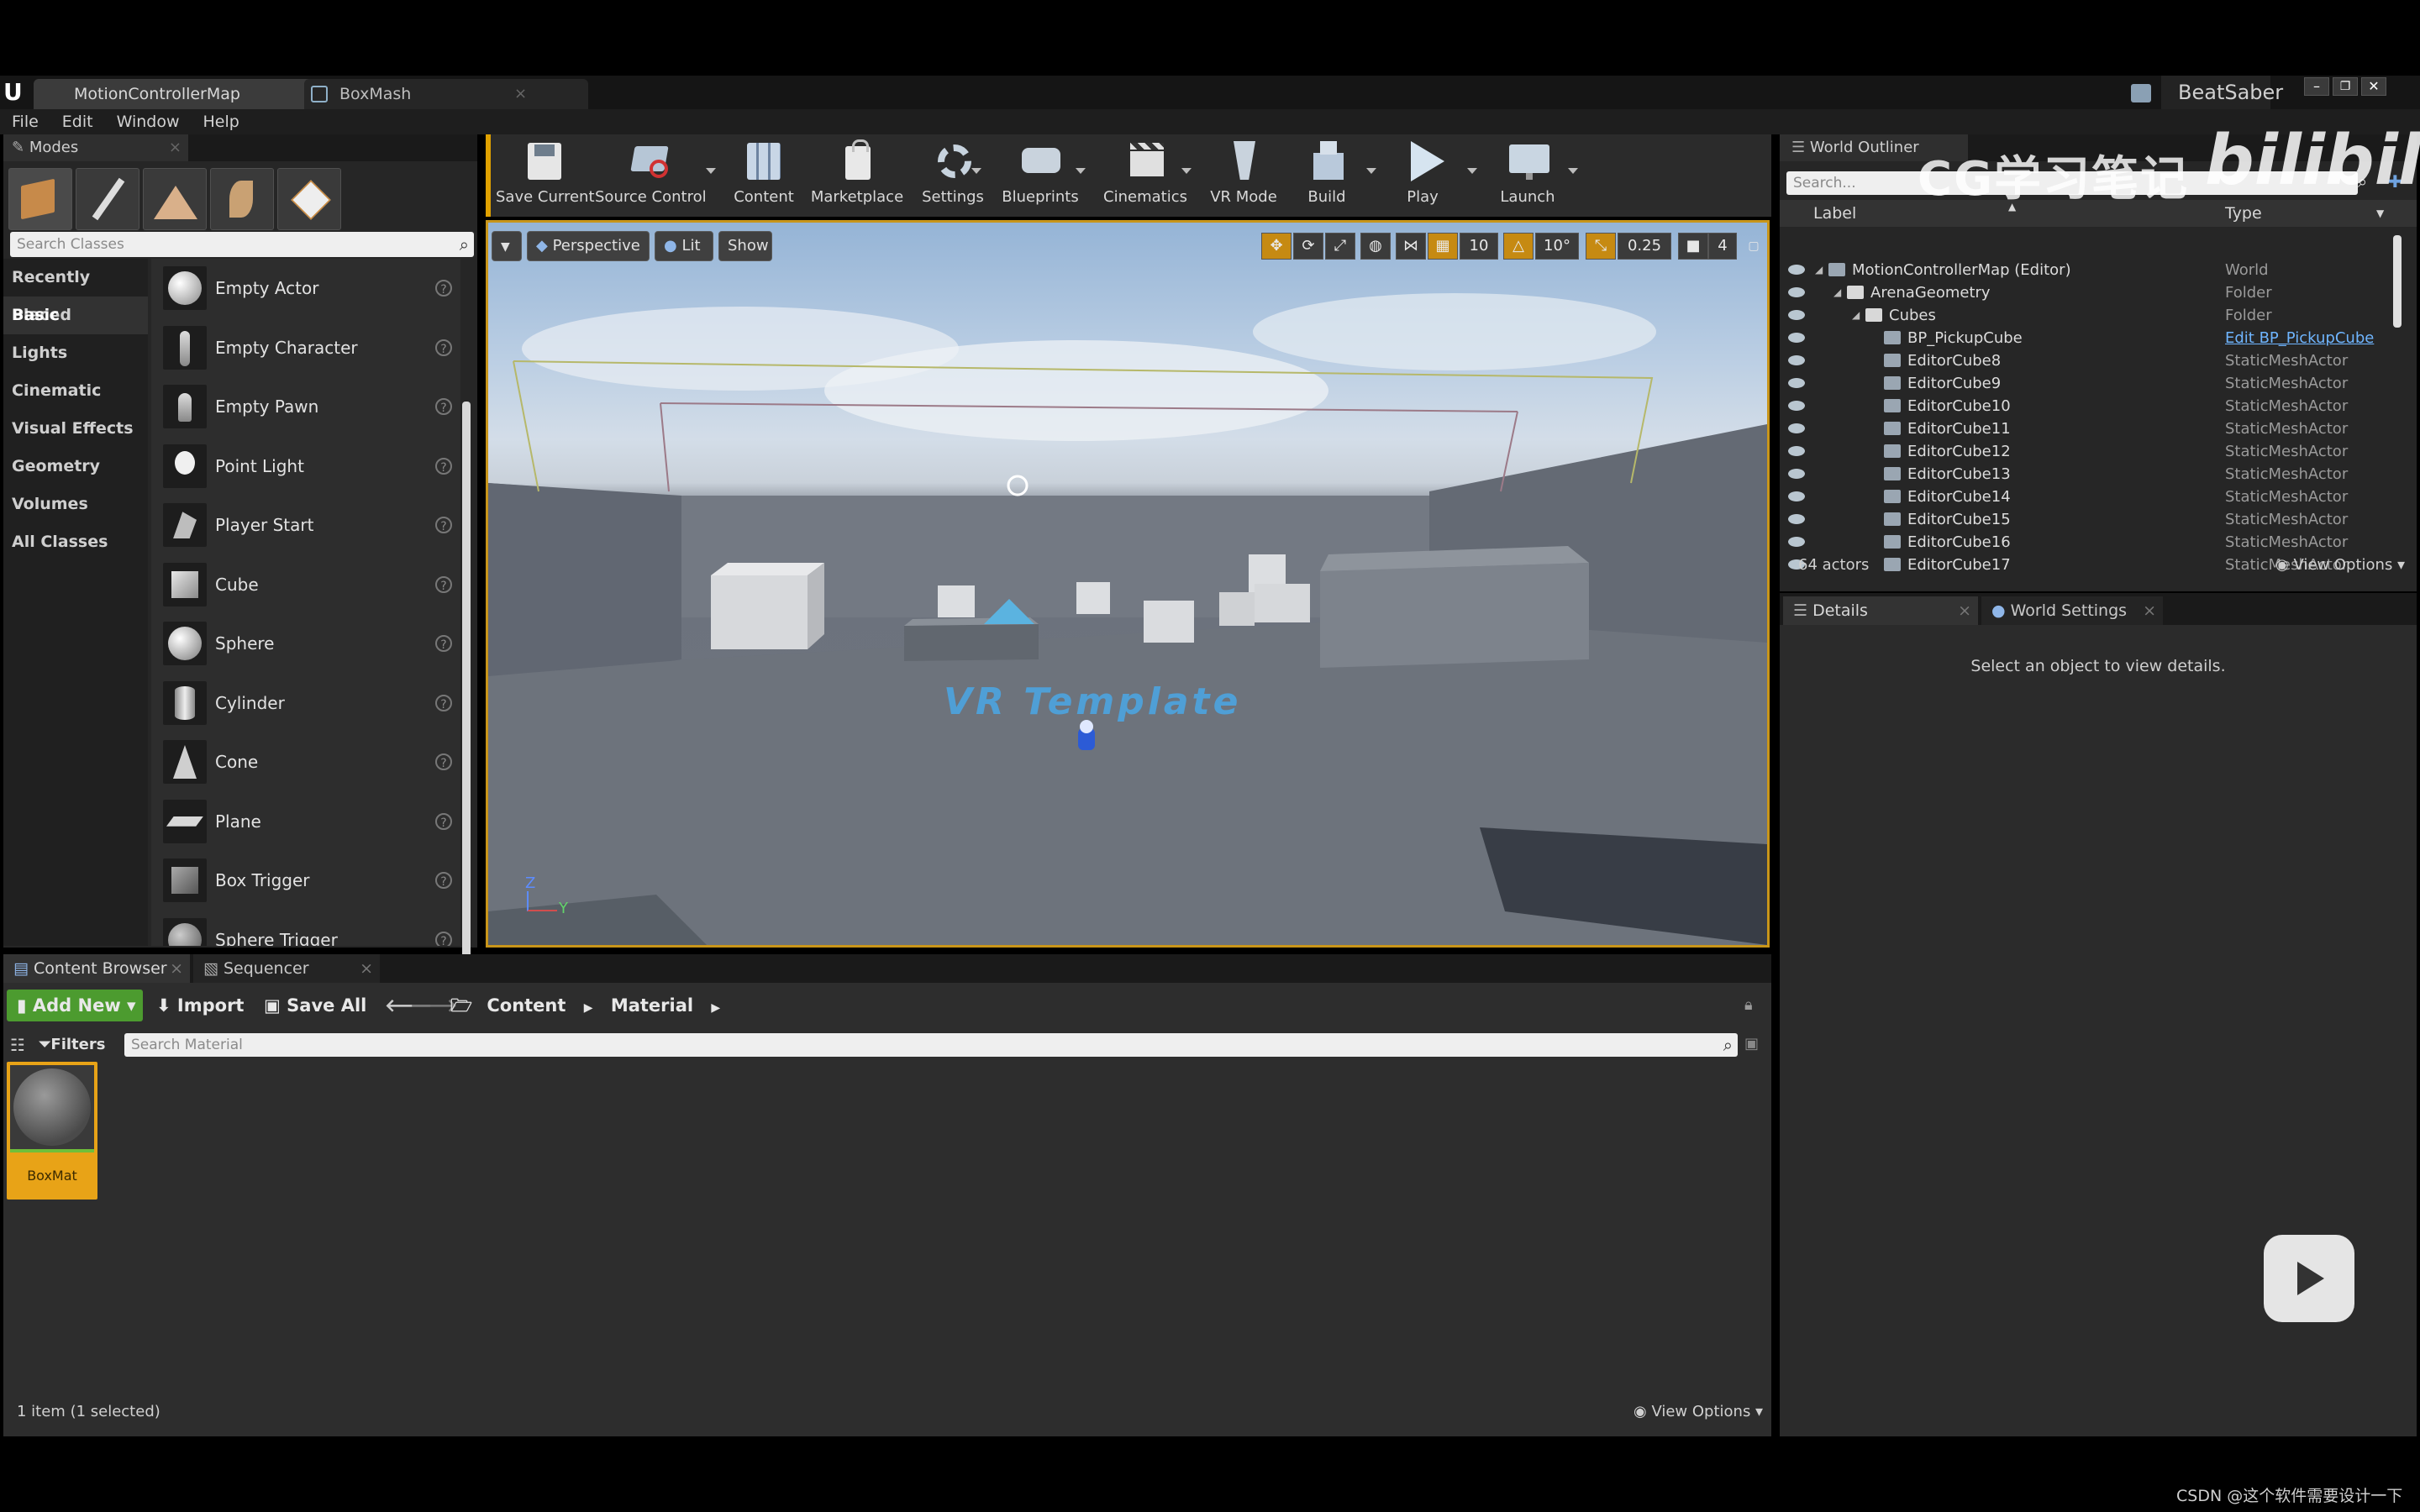  I want to click on maximize-viewport-button: ▢, so click(1754, 246).